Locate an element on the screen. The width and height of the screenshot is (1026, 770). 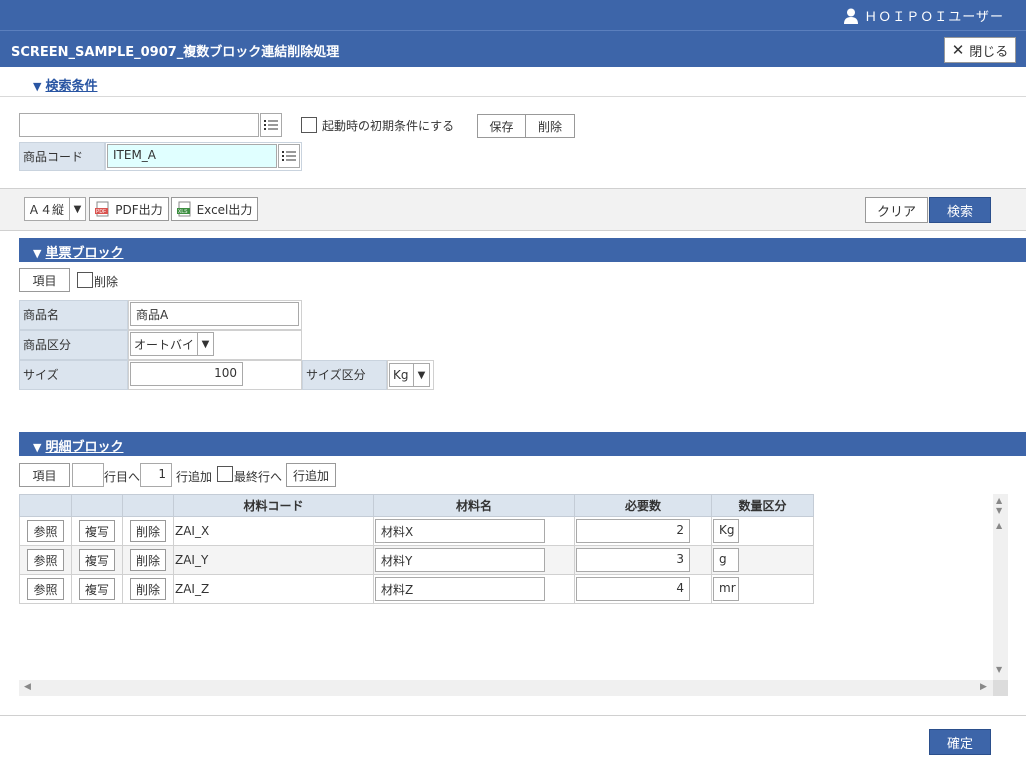
size-unit-value: Kg is located at coordinates (401, 375).